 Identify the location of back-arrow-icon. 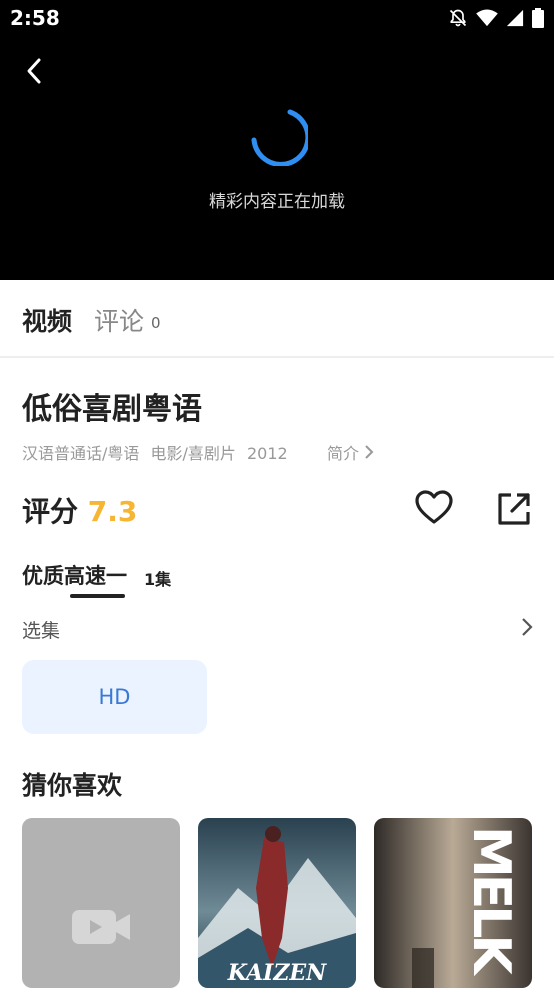
(35, 71).